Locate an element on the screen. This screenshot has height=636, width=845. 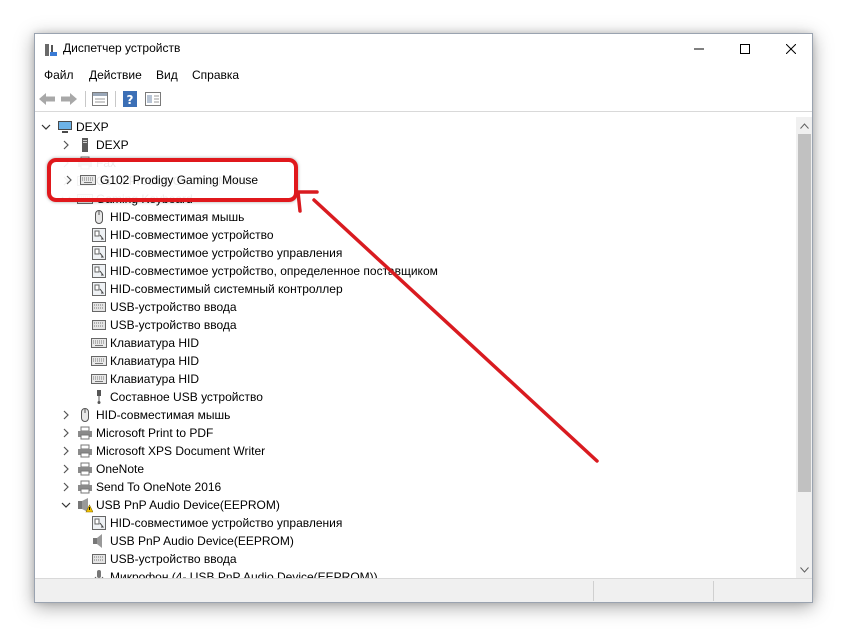
properties-icon is located at coordinates (100, 99).